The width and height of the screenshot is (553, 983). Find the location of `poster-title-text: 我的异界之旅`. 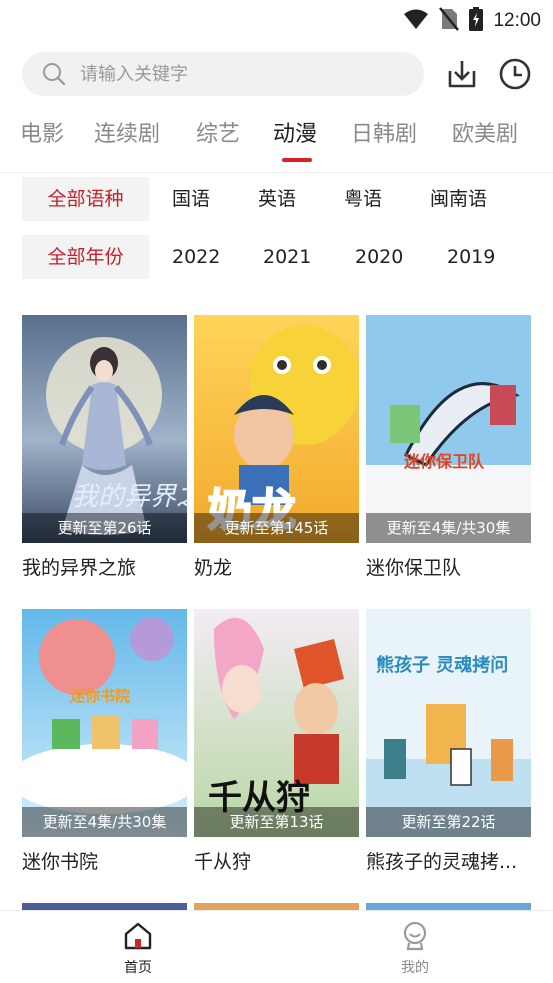

poster-title-text: 我的异界之旅 is located at coordinates (129, 497).